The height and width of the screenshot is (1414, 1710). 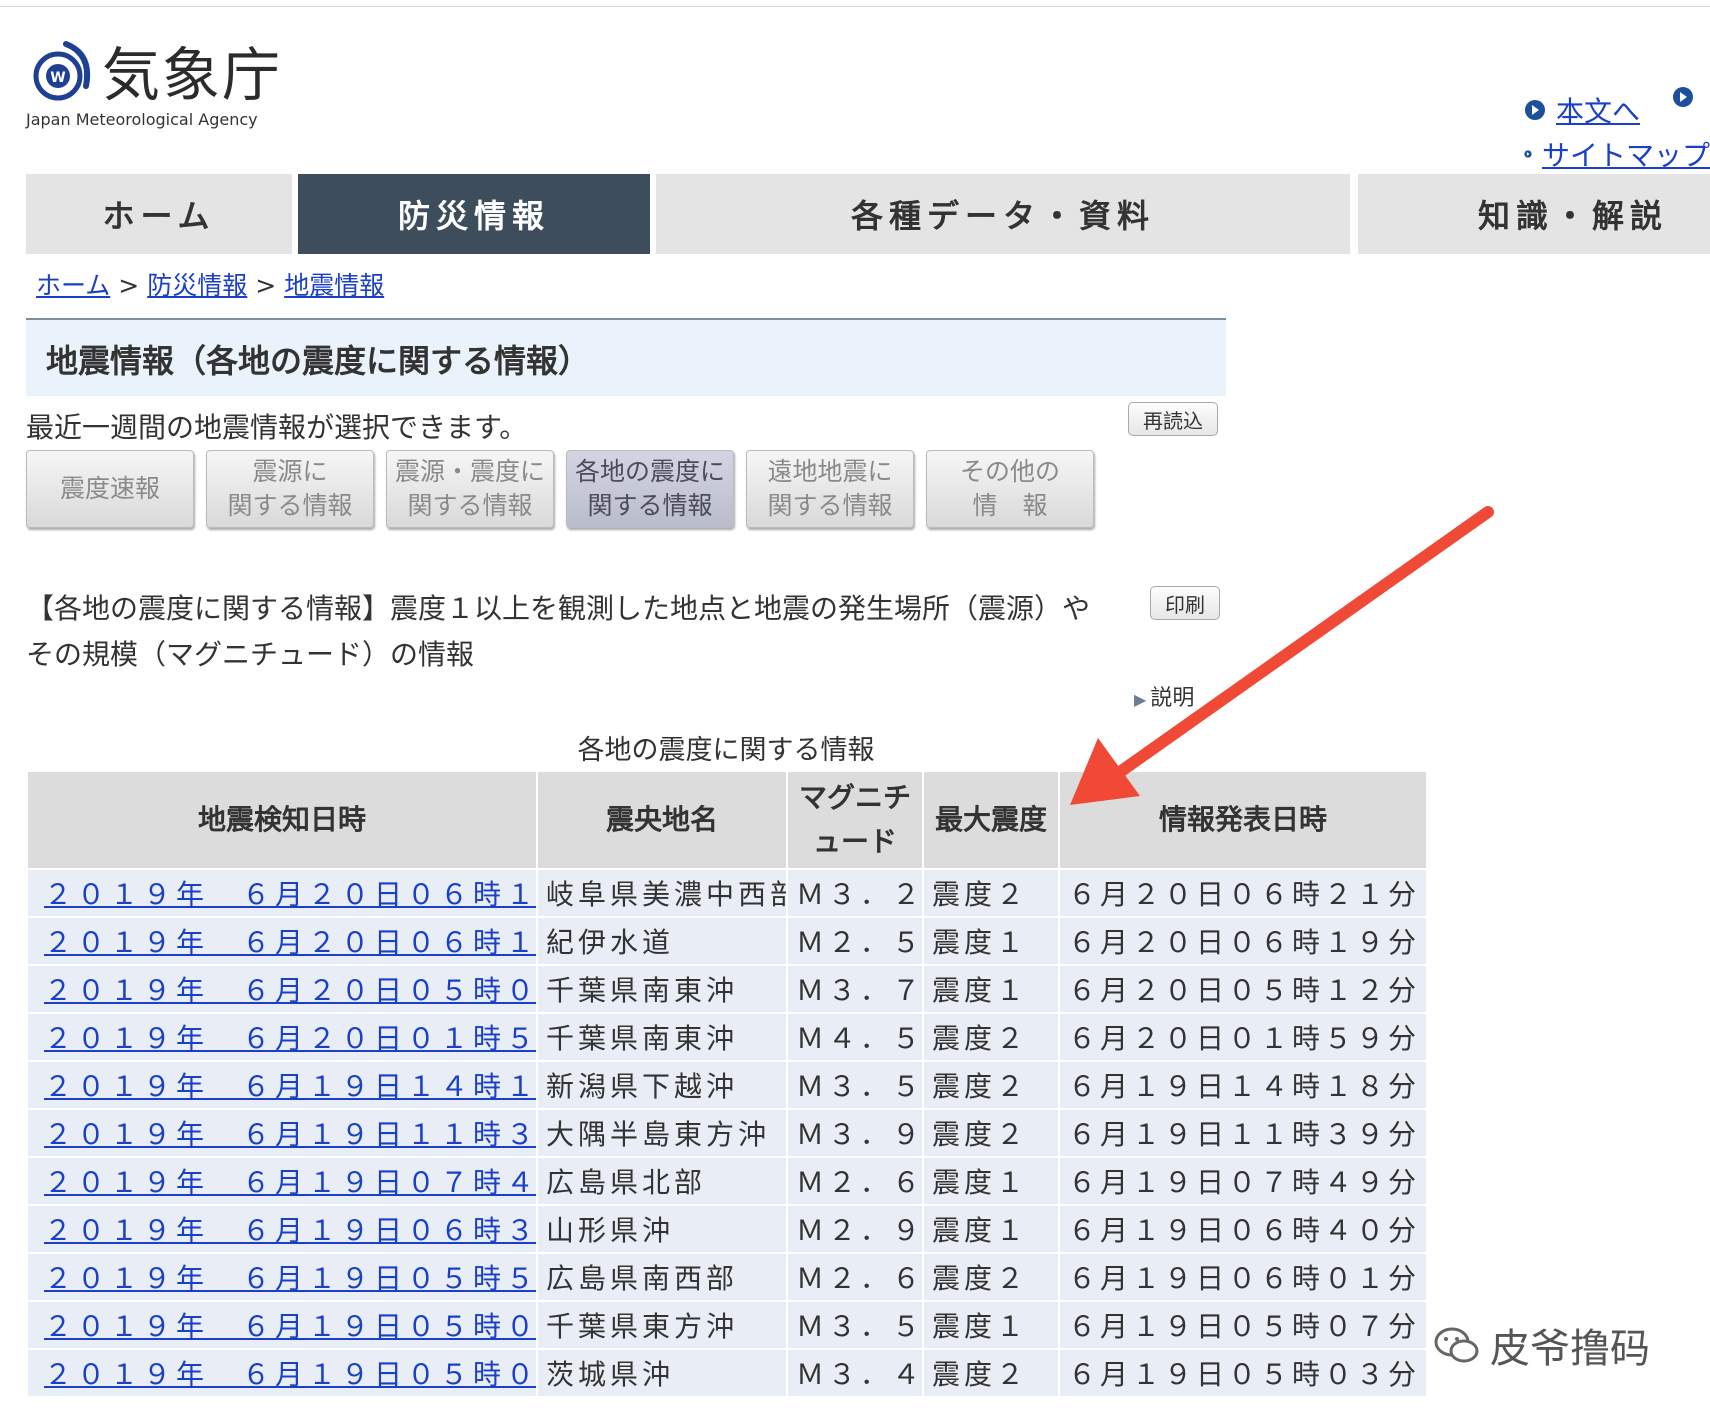 What do you see at coordinates (289, 1374) in the screenshot?
I see `detect-time-link: ２０１９年 ６月１９日０５時００分` at bounding box center [289, 1374].